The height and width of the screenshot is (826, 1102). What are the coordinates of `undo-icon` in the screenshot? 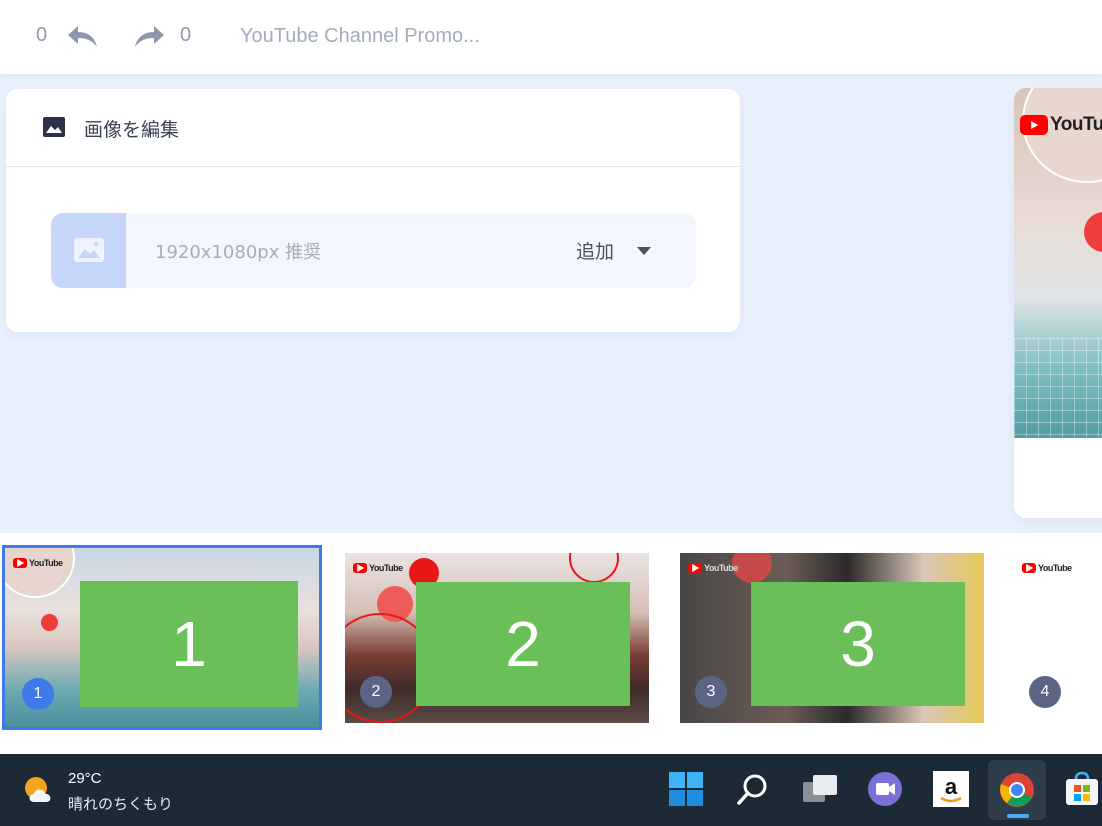 It's located at (83, 39).